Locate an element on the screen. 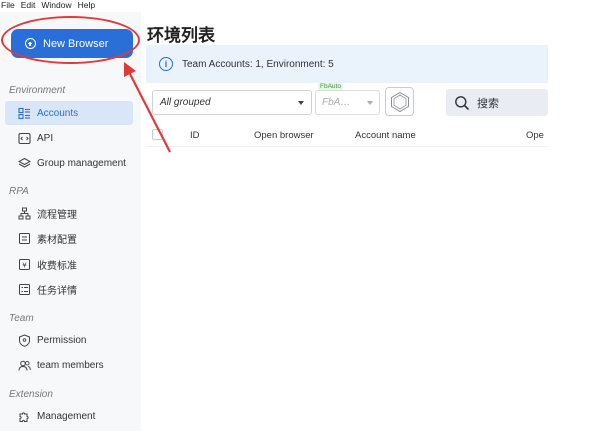  shield-icon is located at coordinates (24, 340).